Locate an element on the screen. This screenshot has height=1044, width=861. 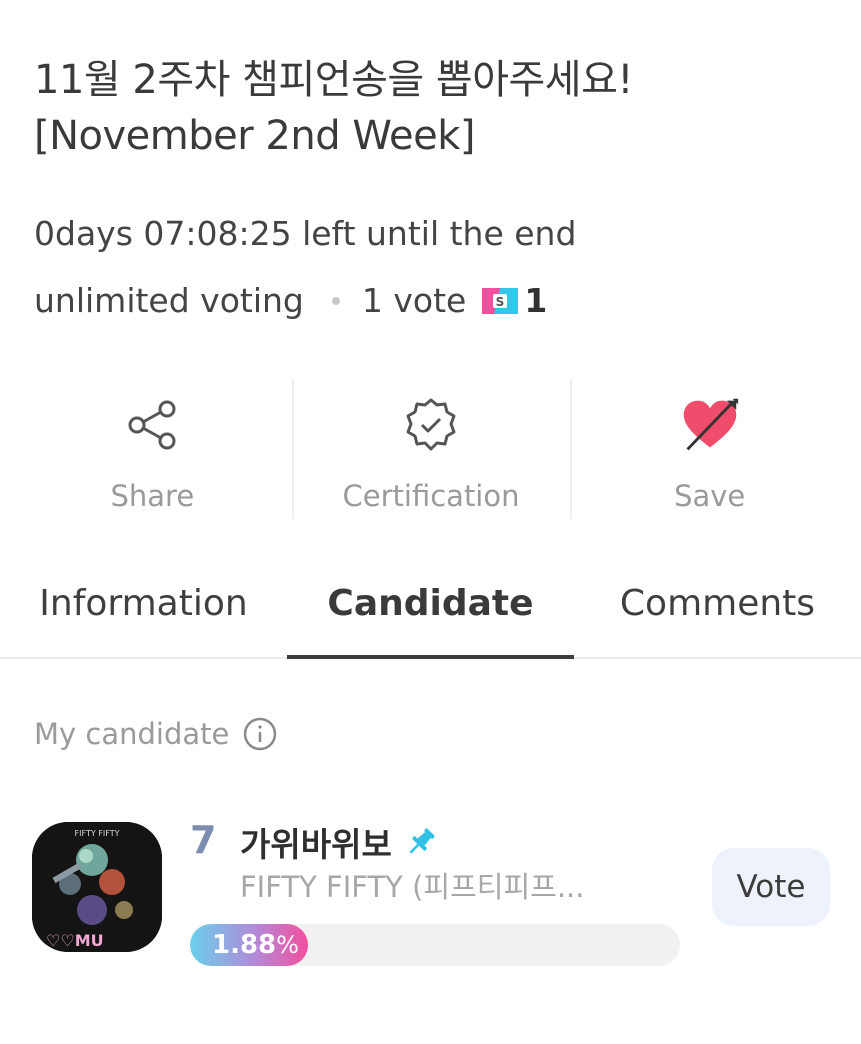
tab-candidate: Candidate is located at coordinates (430, 609).